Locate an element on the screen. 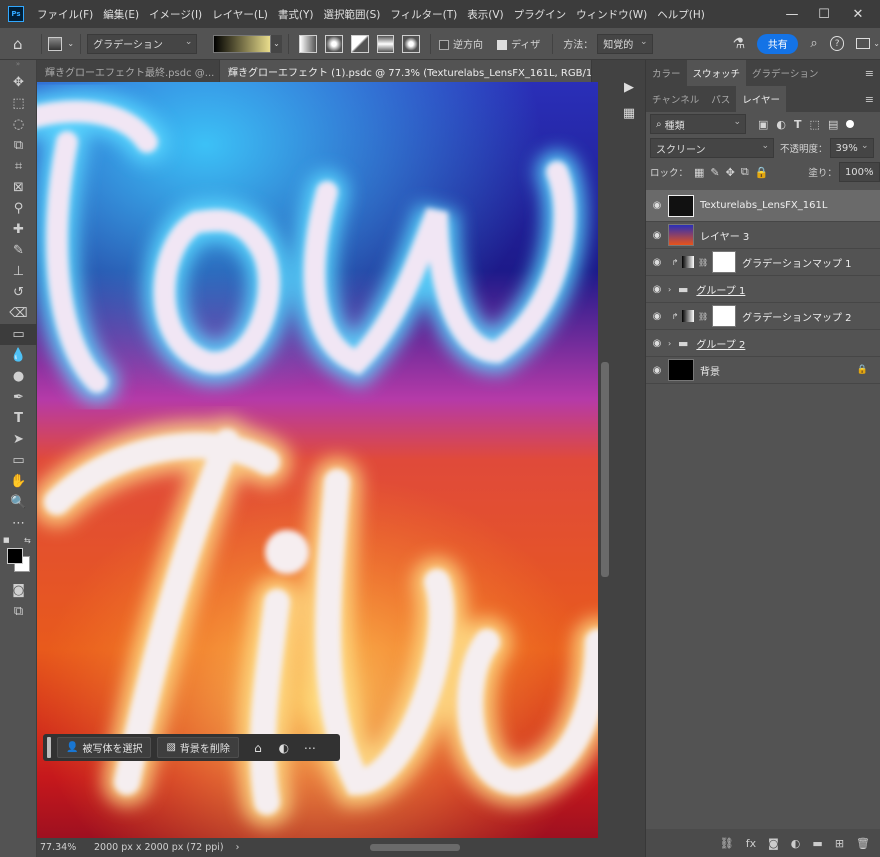  close-icon: ✕ is located at coordinates (858, 14).